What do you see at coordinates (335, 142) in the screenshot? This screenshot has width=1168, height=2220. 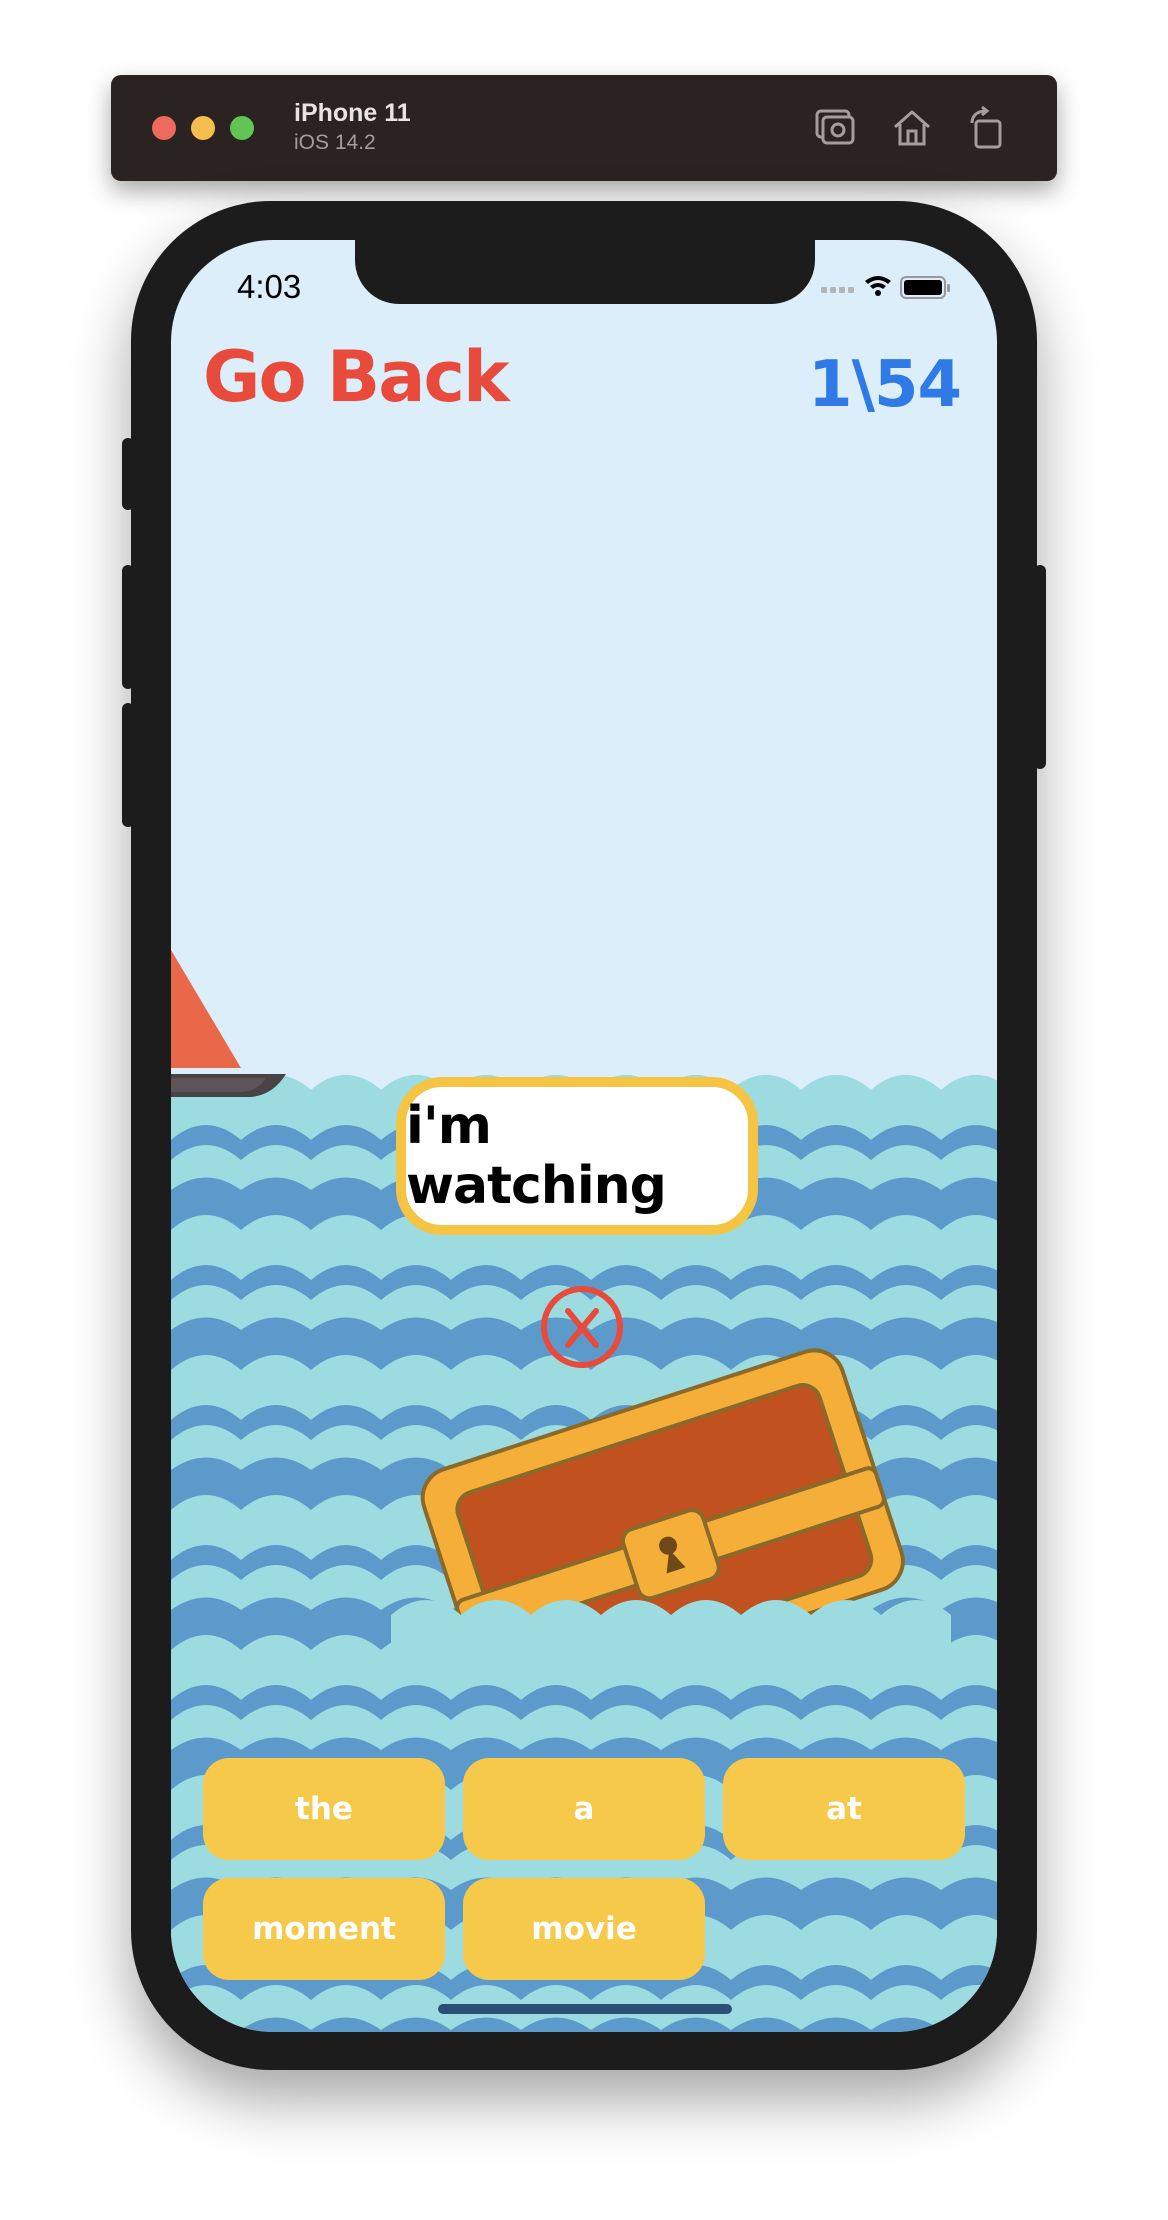 I see `device-os-version: iOS 14.2` at bounding box center [335, 142].